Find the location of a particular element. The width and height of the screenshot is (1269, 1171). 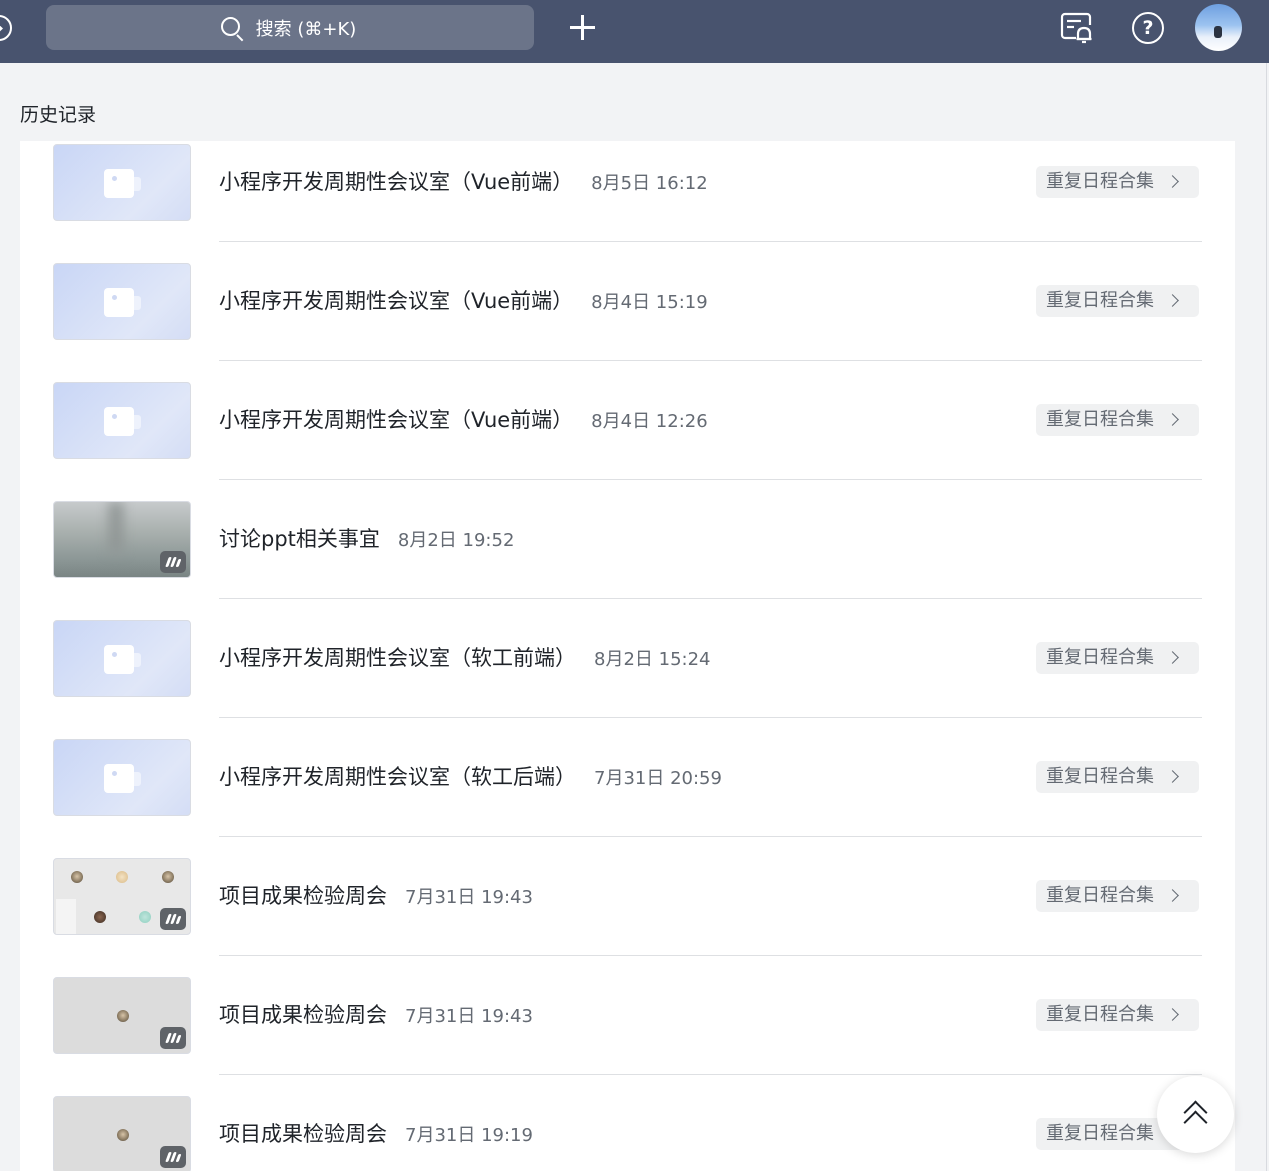

meeting-row: 小程序开发周期性会议室（Vue前端） 8月5日 16:12 重复日程合集 is located at coordinates (627, 200).